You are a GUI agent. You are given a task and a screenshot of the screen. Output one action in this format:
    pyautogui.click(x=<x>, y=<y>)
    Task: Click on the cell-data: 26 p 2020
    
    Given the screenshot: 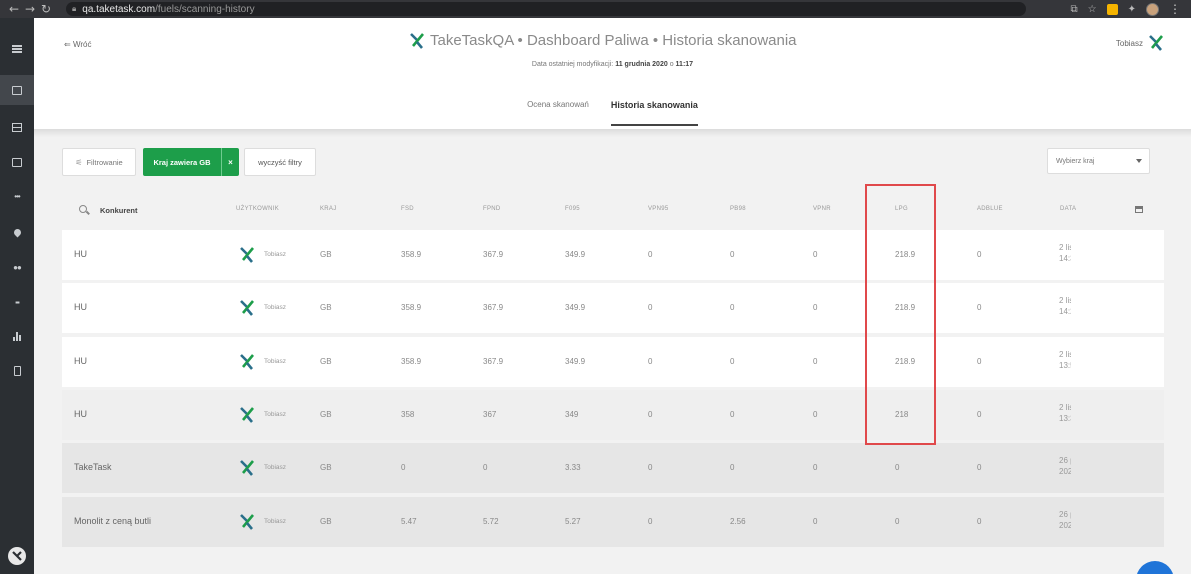 What is the action you would take?
    pyautogui.click(x=1065, y=520)
    